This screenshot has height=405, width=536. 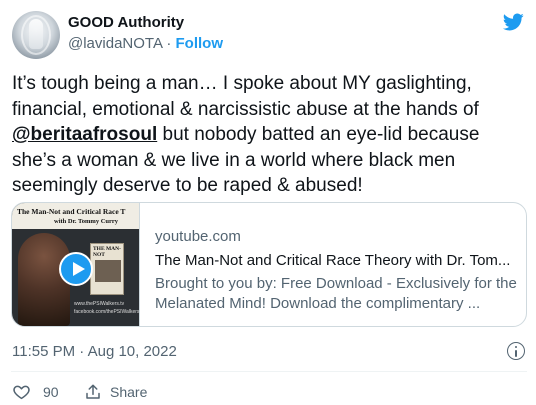 What do you see at coordinates (84, 134) in the screenshot?
I see `mention-link: @beritaafrosoul` at bounding box center [84, 134].